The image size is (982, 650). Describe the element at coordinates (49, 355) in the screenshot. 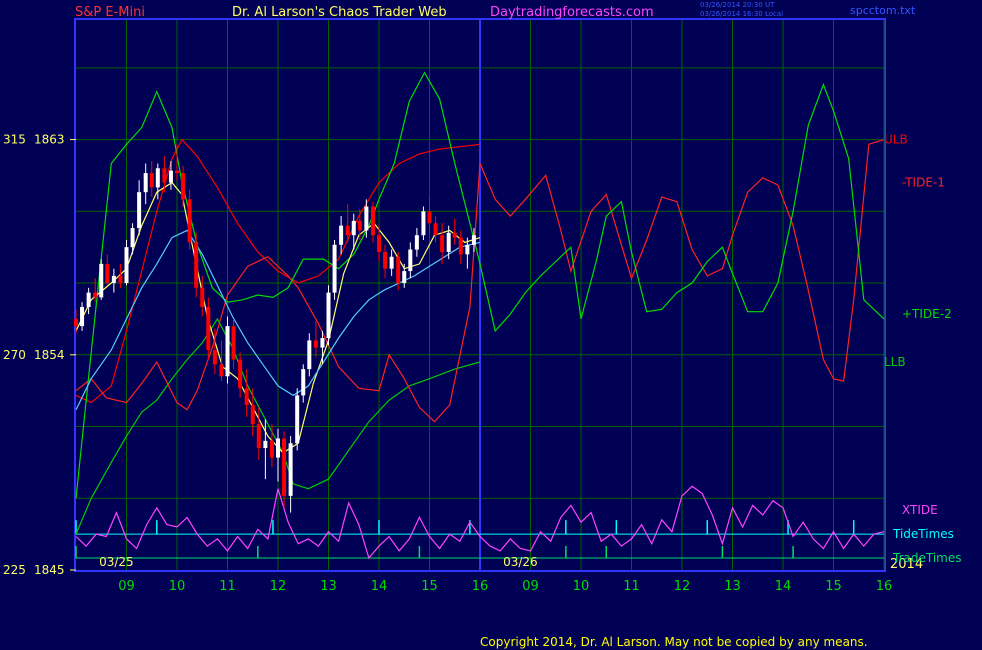

I see `y-tick-price: 1854` at that location.